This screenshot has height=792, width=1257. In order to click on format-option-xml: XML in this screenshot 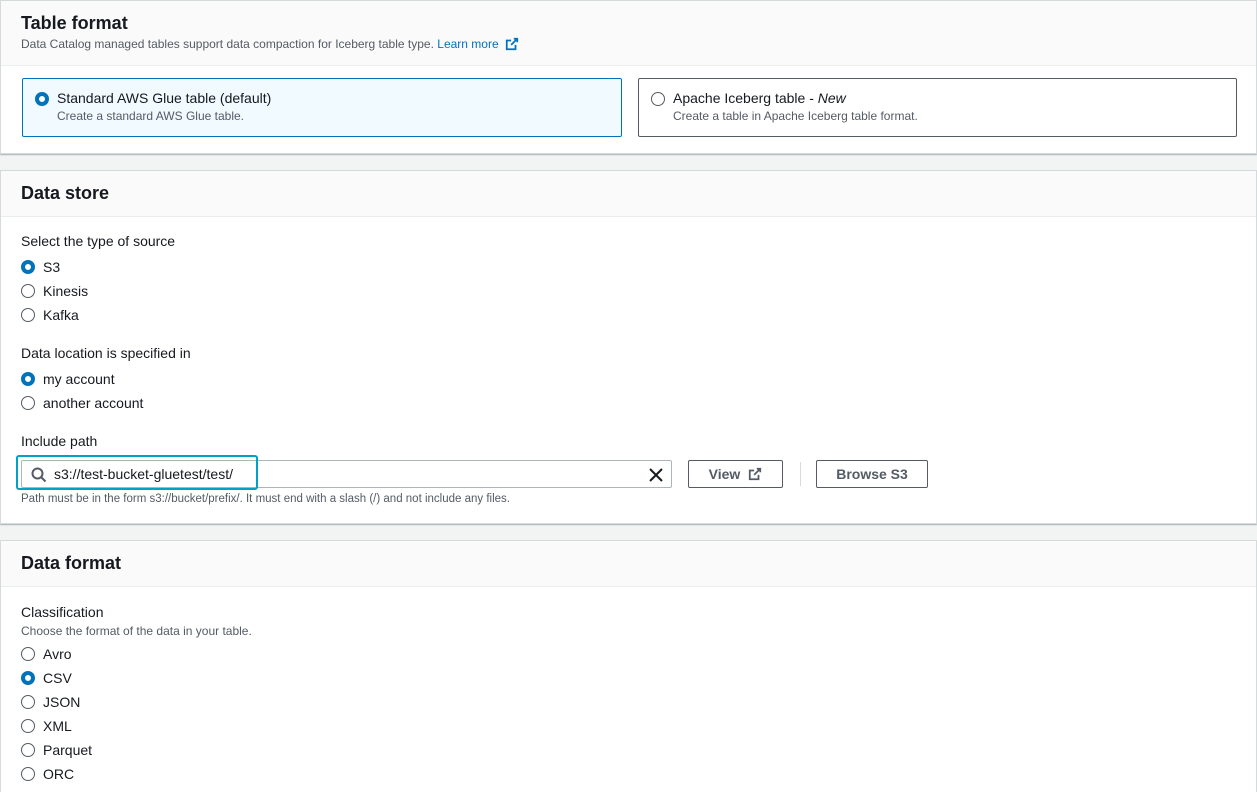, I will do `click(46, 726)`.